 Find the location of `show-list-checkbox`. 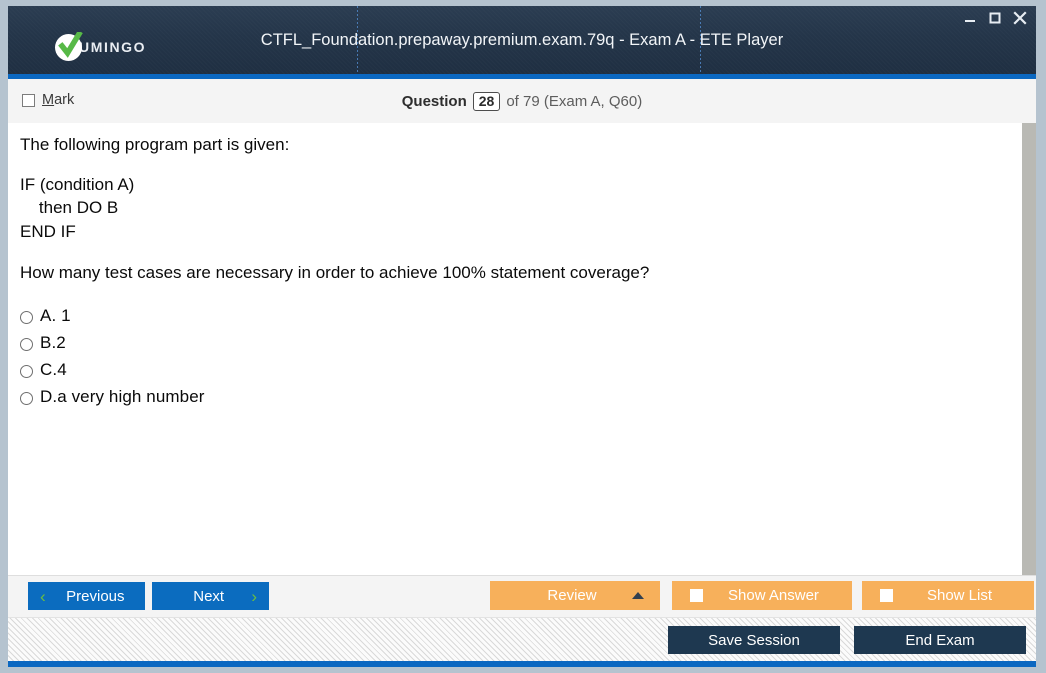

show-list-checkbox is located at coordinates (886, 595).